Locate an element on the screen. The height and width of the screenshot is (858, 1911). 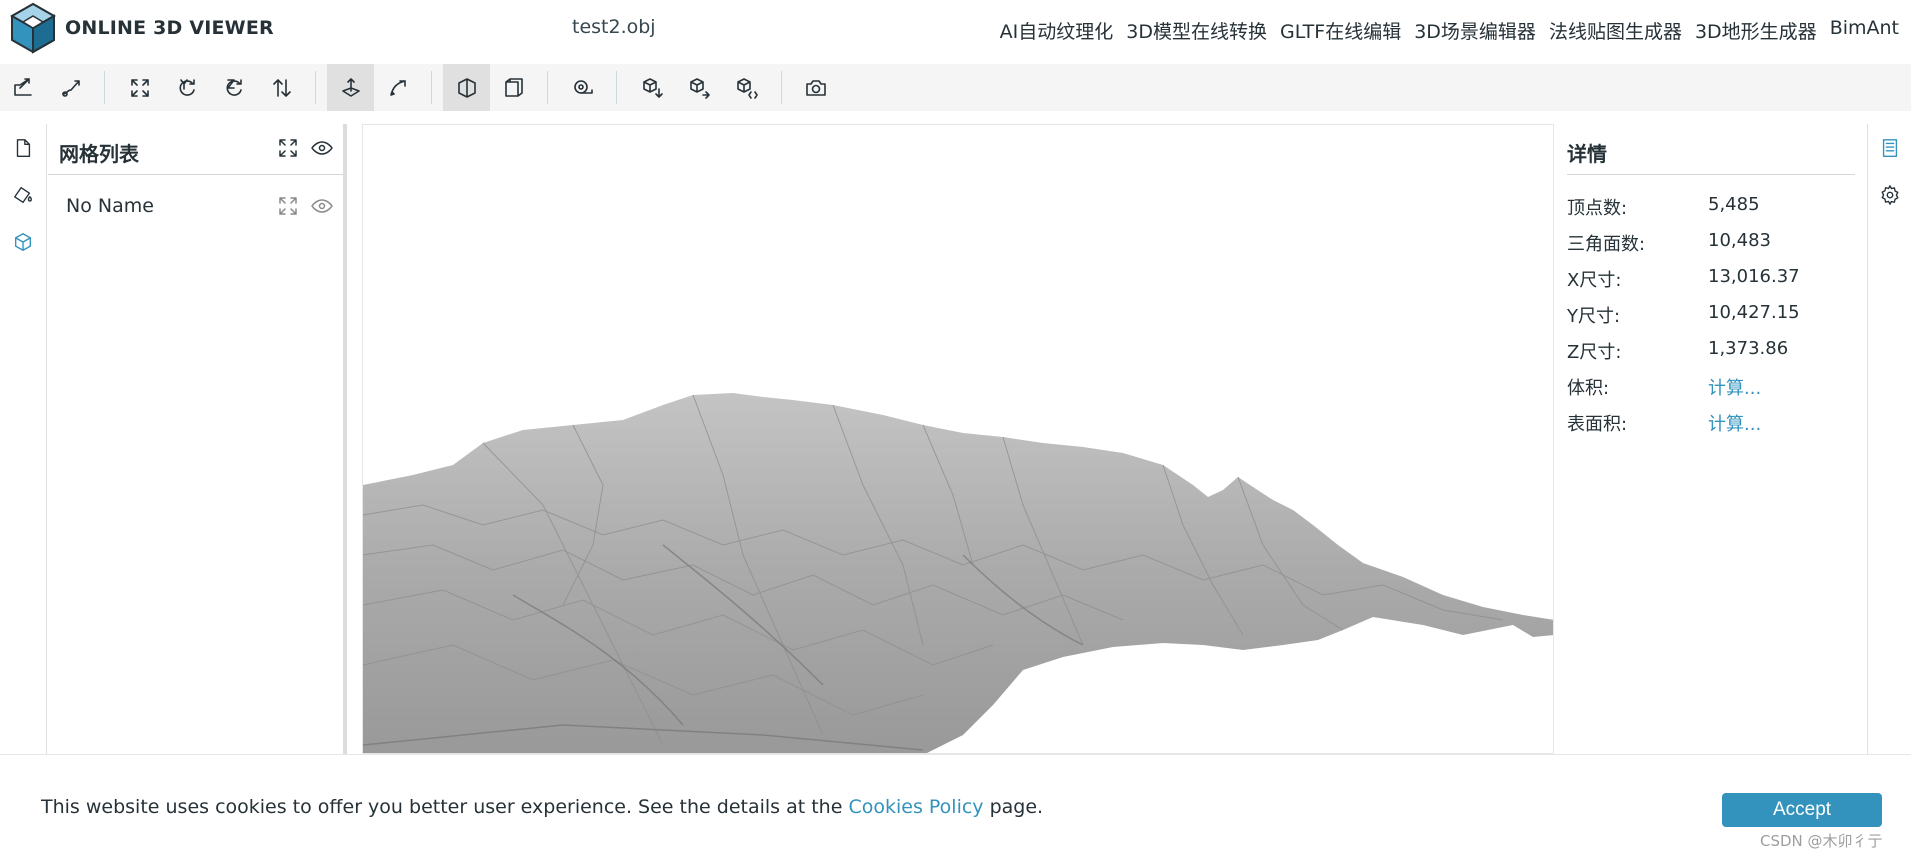
property-name: 三角面数: is located at coordinates (1606, 244).